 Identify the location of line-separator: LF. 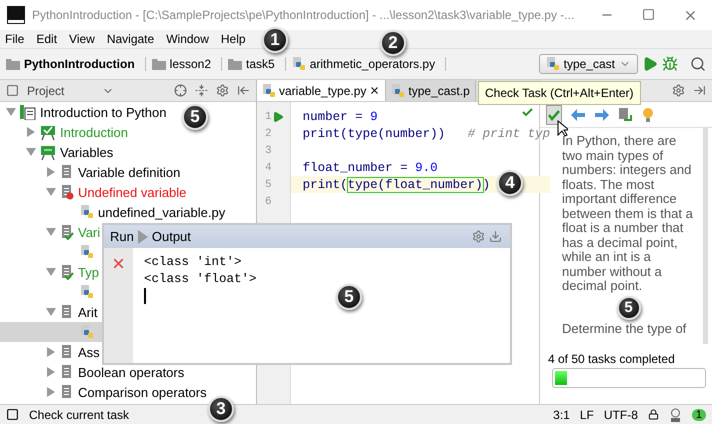
(587, 415).